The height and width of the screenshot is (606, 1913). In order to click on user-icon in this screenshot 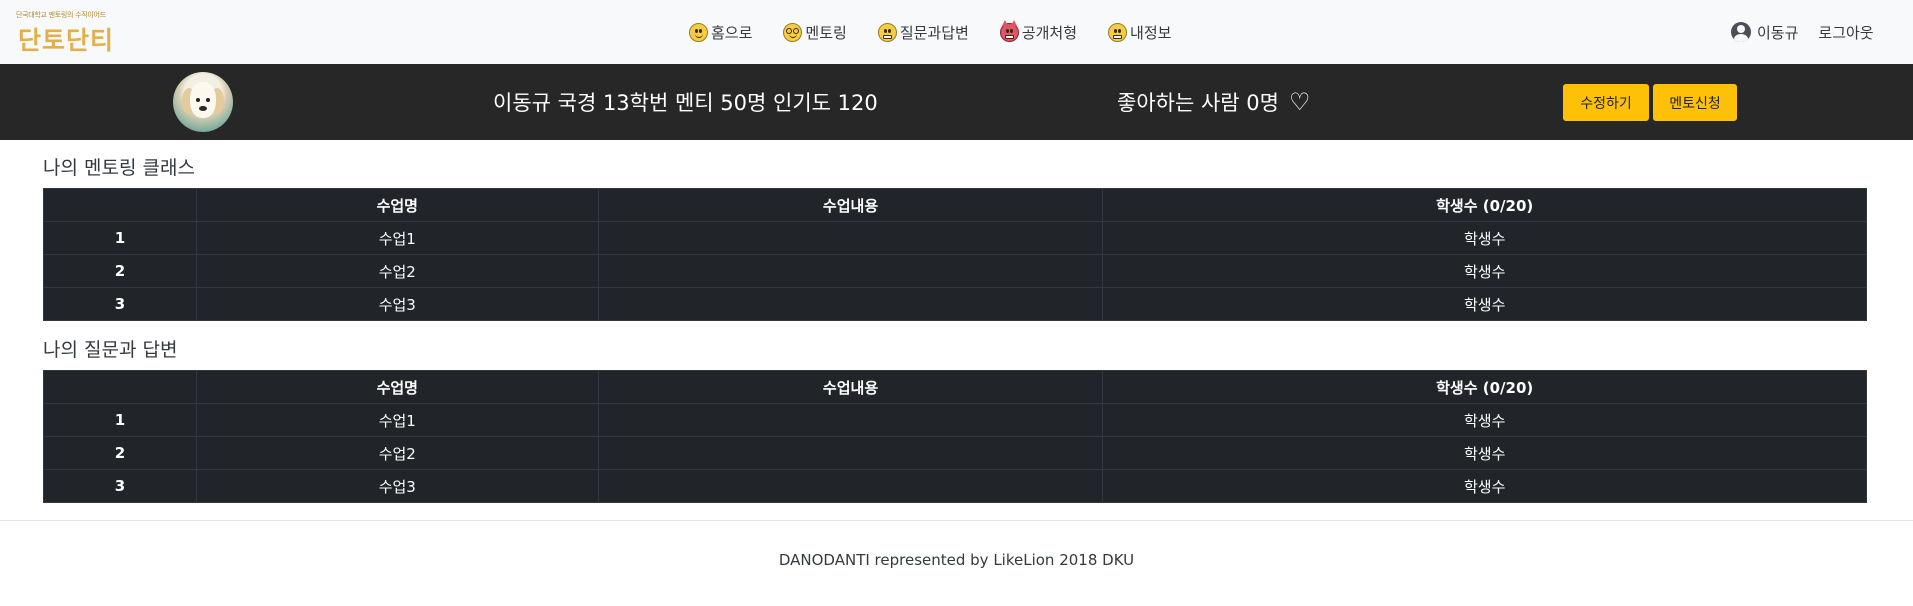, I will do `click(1741, 32)`.